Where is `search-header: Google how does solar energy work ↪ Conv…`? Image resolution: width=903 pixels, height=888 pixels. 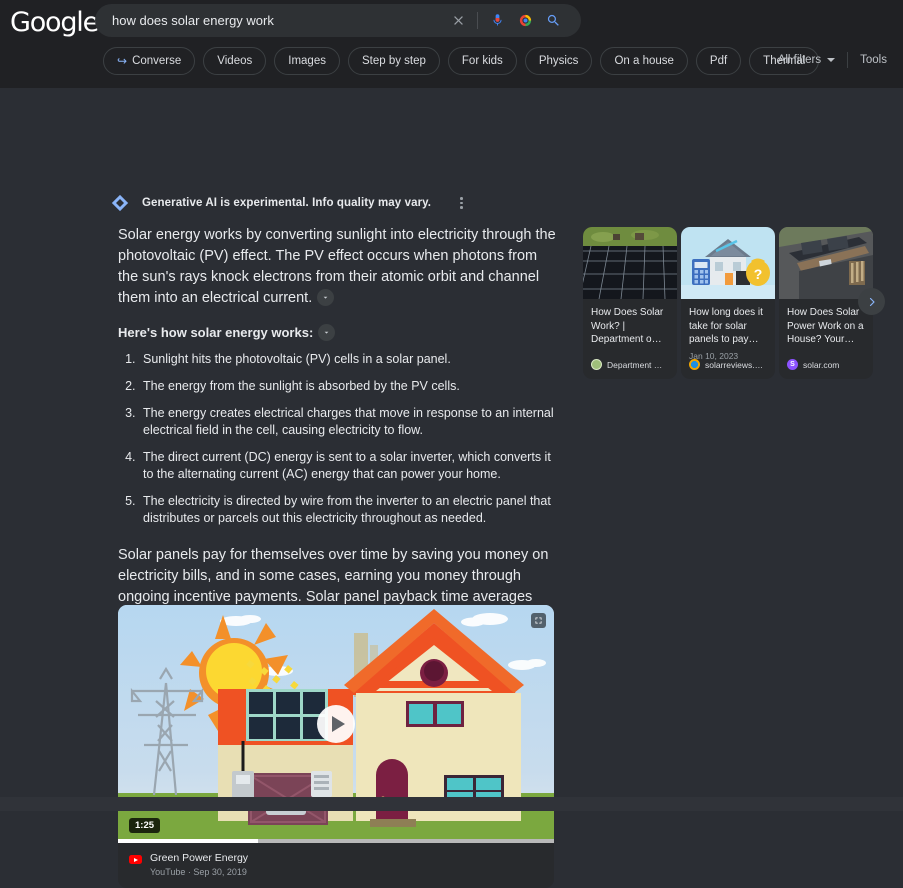
search-header: Google how does solar energy work ↪ Conv… is located at coordinates (451, 44).